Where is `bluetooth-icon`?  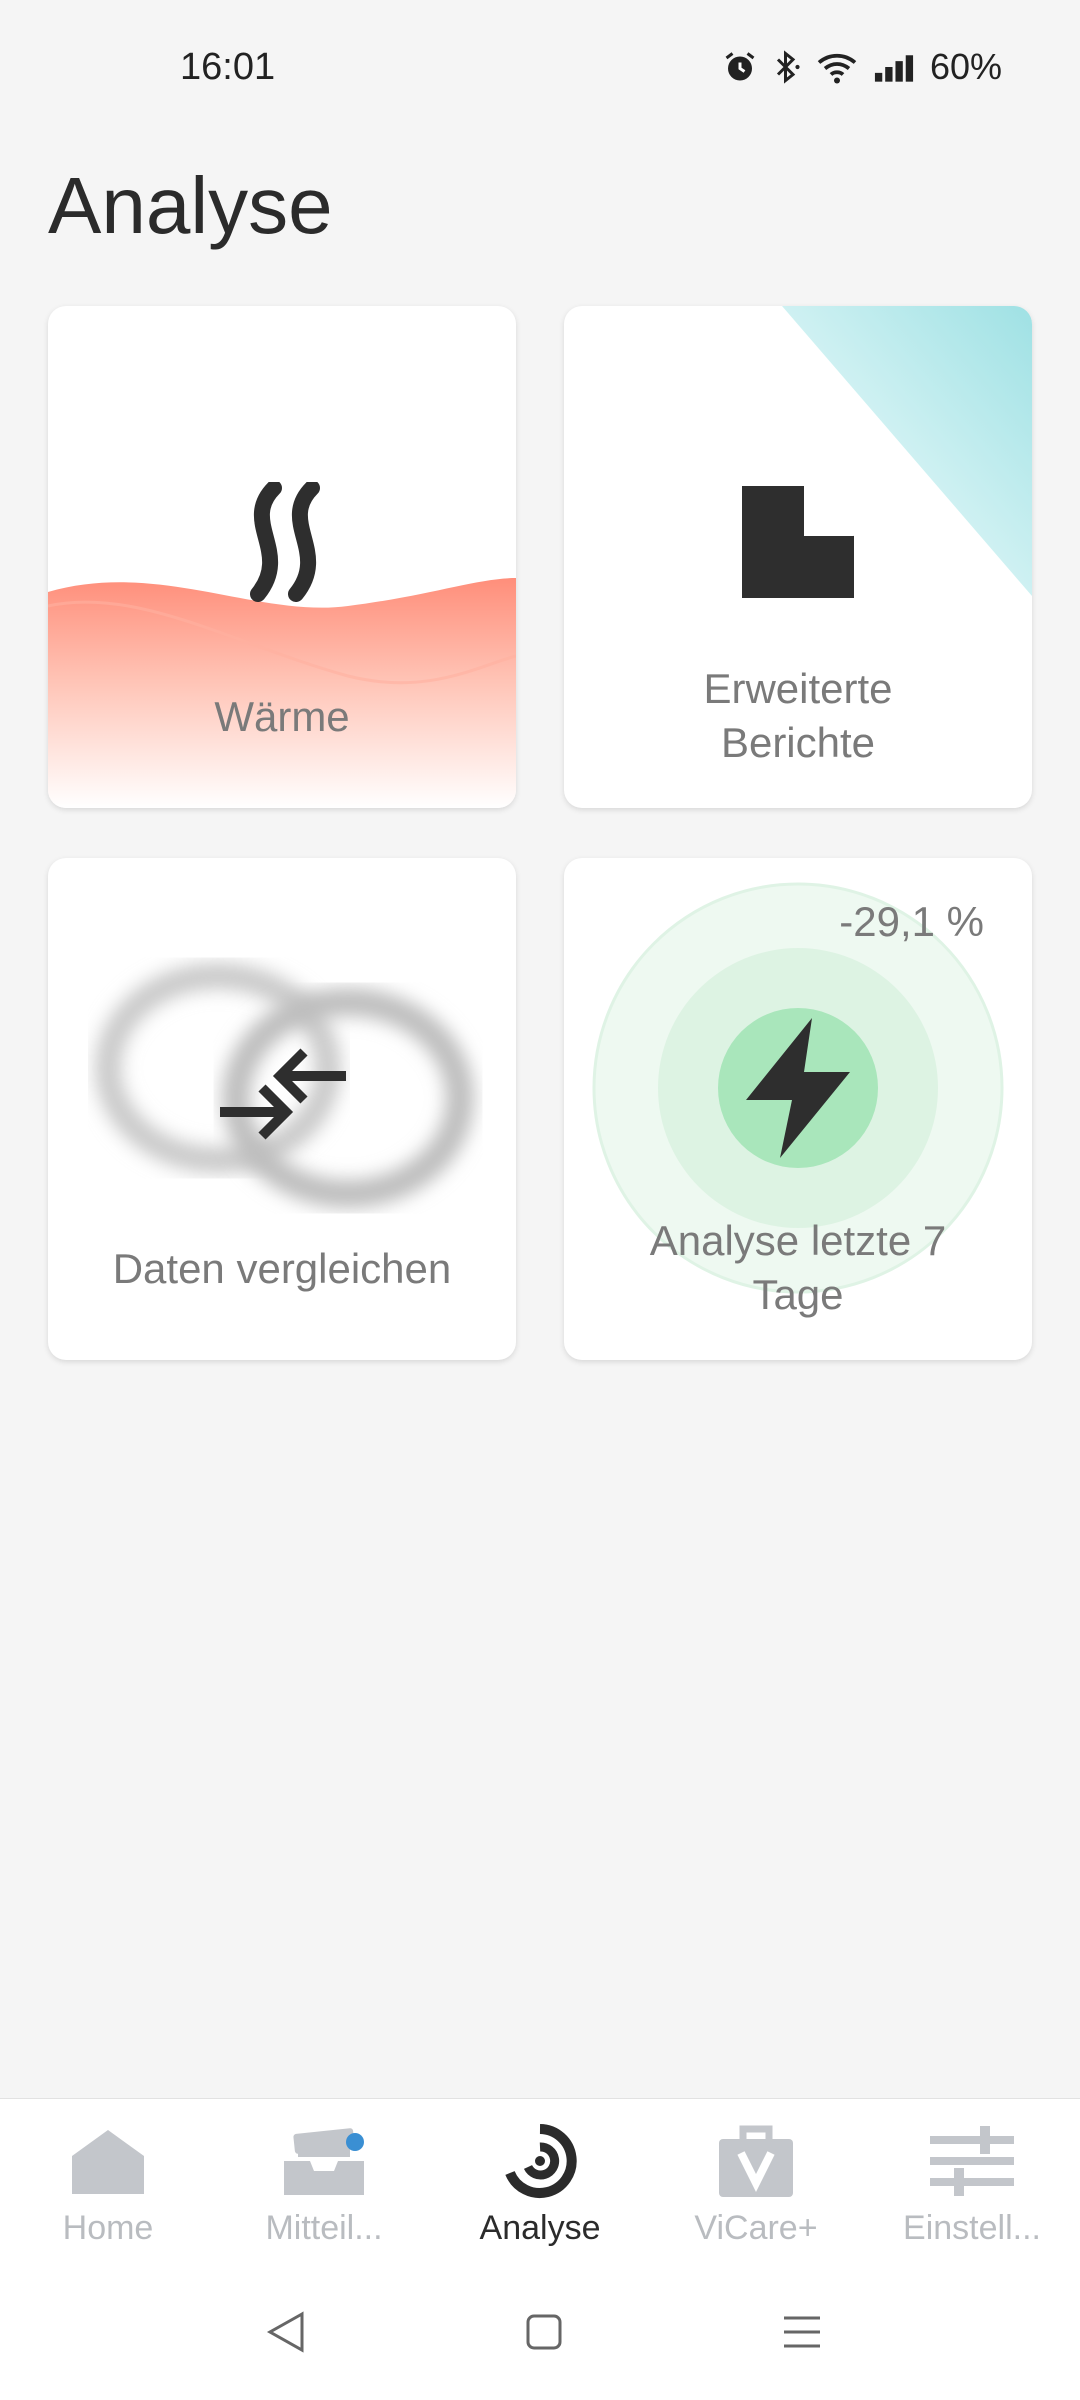 bluetooth-icon is located at coordinates (787, 67).